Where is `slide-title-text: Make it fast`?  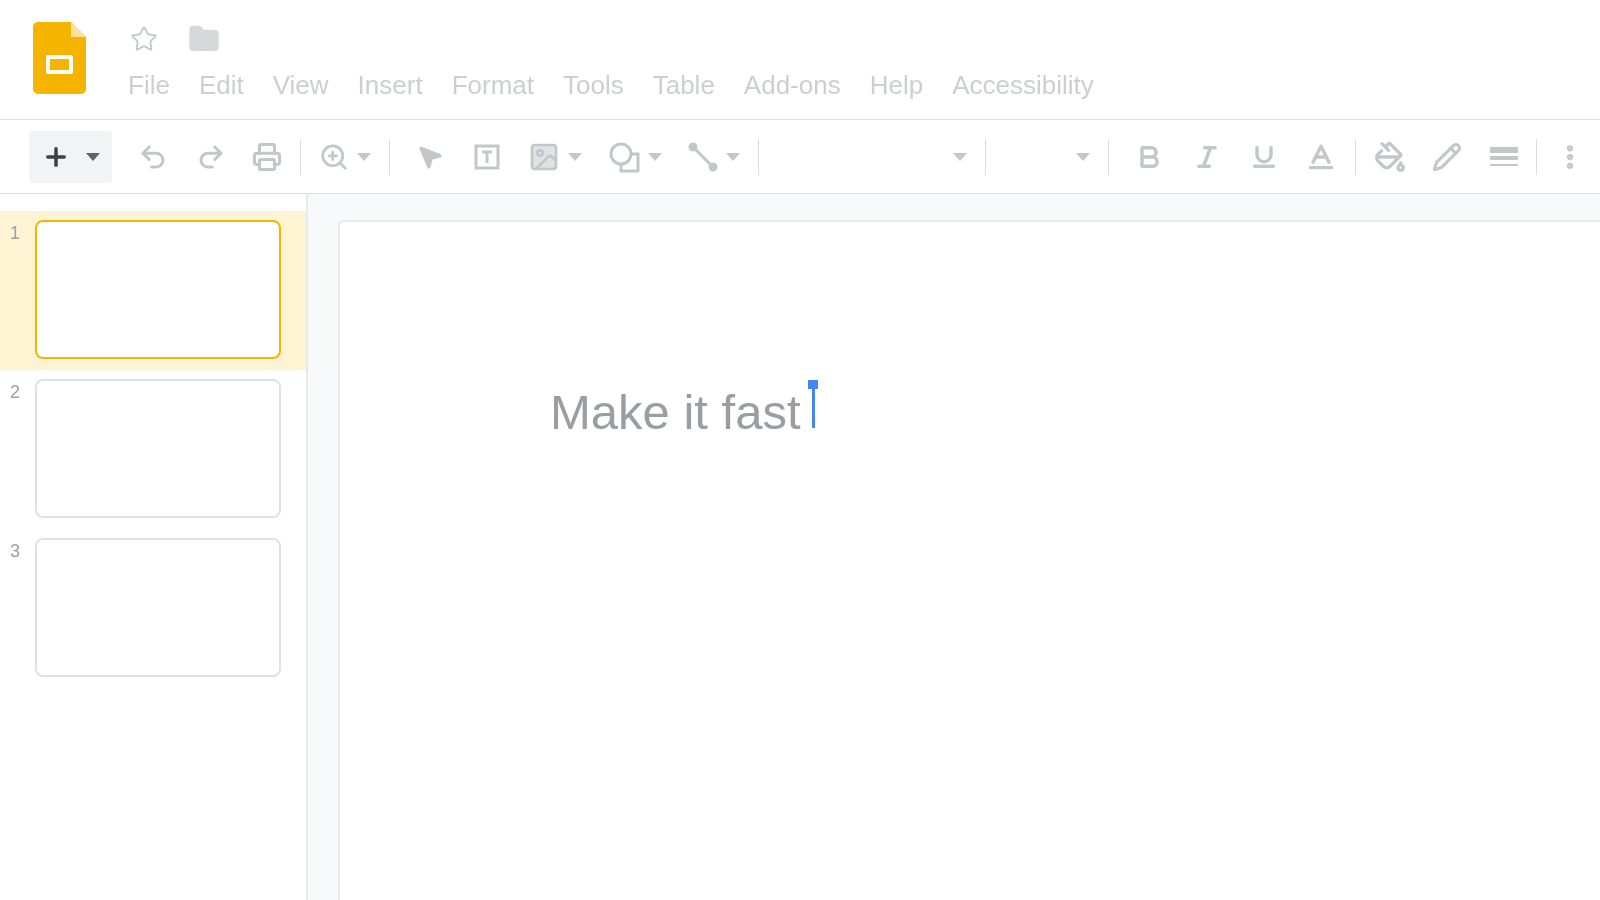
slide-title-text: Make it fast is located at coordinates (675, 412).